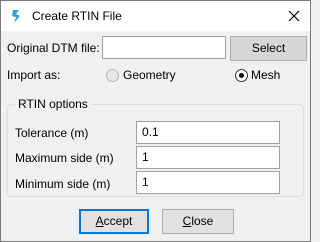 The image size is (320, 242). What do you see at coordinates (208, 182) in the screenshot?
I see `min-side-input: 1` at bounding box center [208, 182].